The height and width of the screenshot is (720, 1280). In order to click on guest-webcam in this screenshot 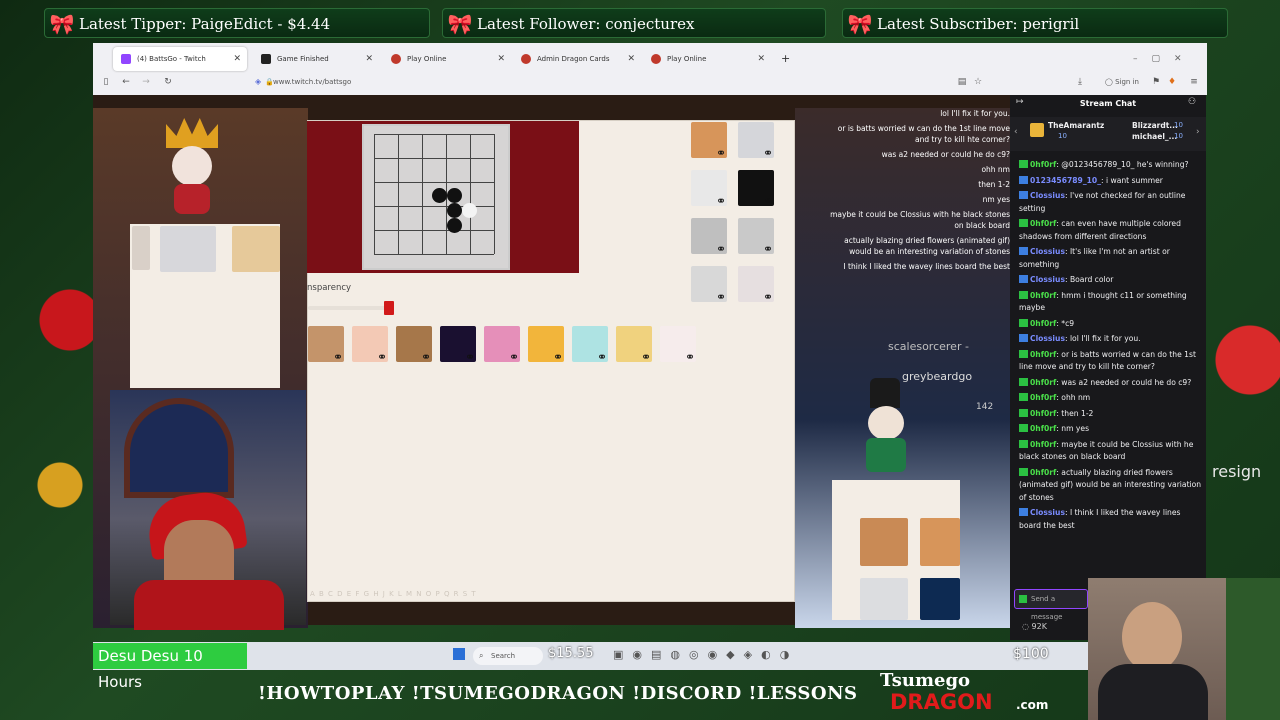, I will do `click(1184, 649)`.